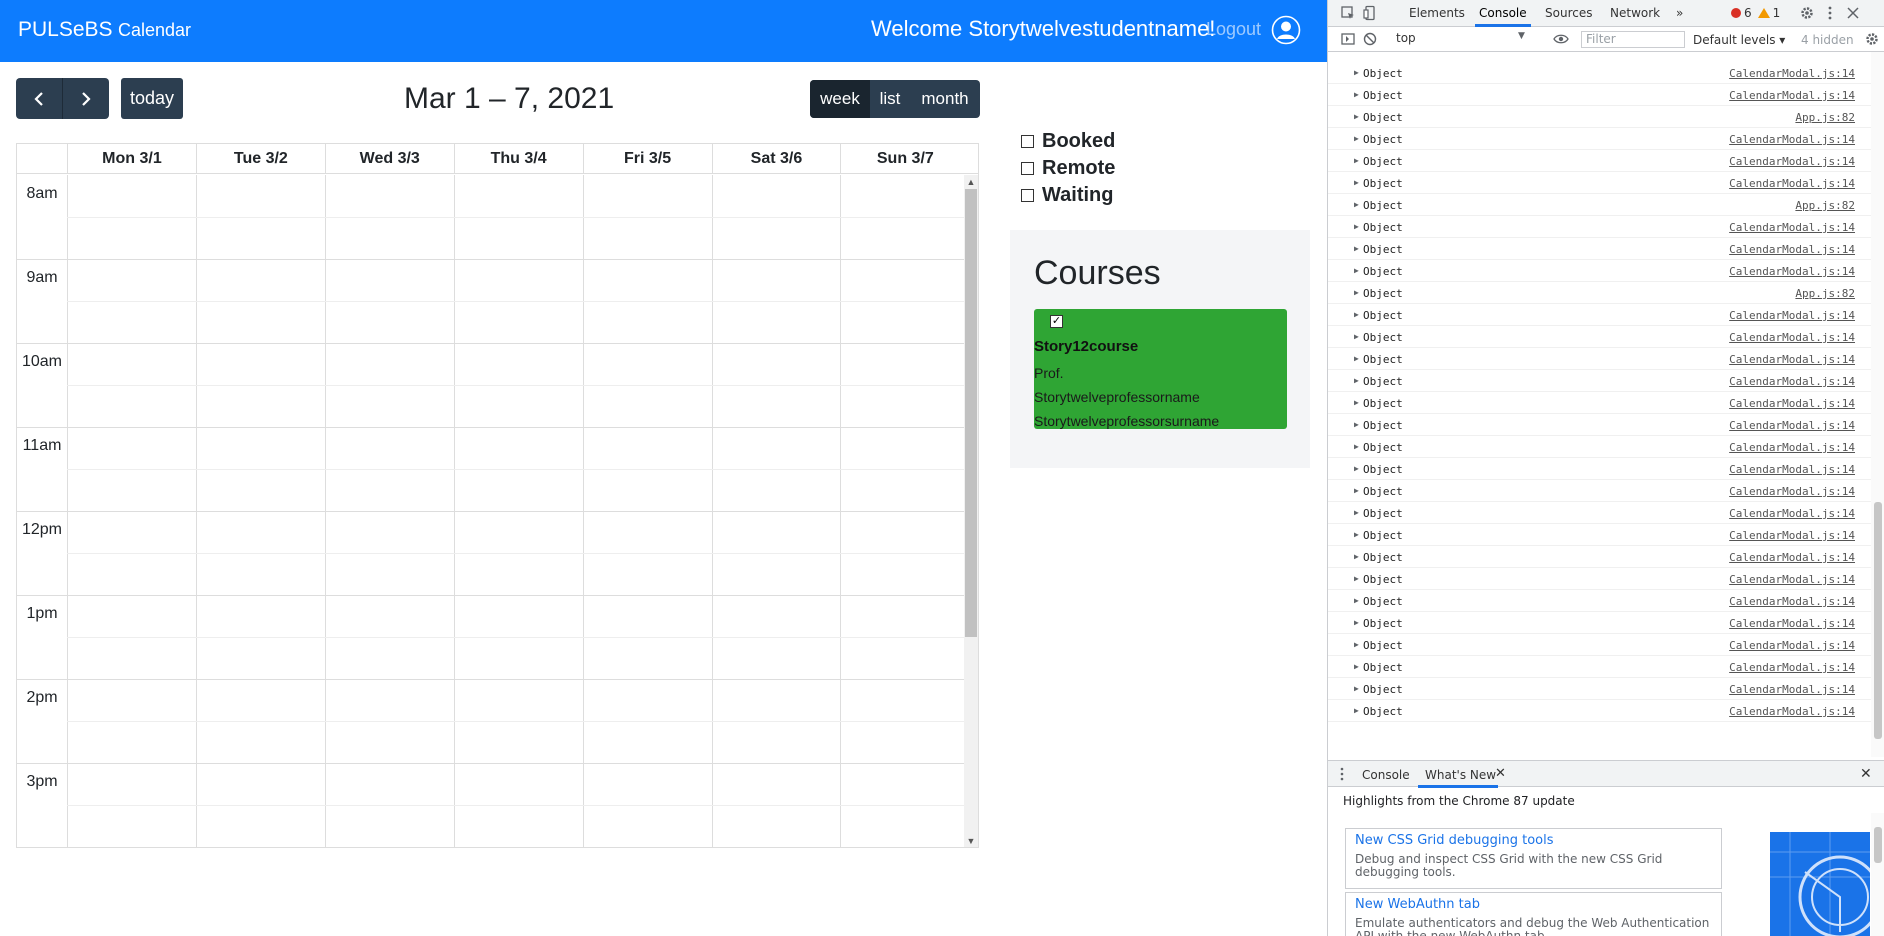 This screenshot has height=936, width=1884. What do you see at coordinates (840, 99) in the screenshot?
I see `view-week-button: week` at bounding box center [840, 99].